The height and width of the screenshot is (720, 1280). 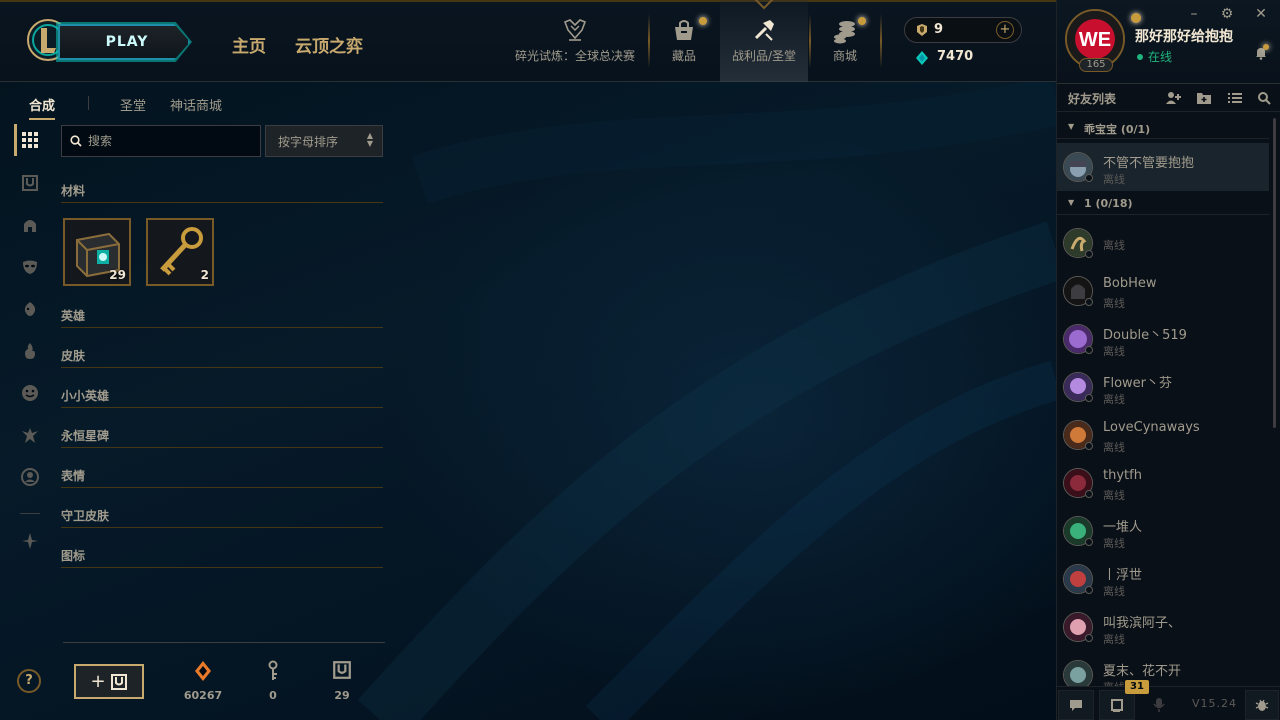 What do you see at coordinates (196, 104) in the screenshot?
I see `tab-mythic-shop: 神话商城` at bounding box center [196, 104].